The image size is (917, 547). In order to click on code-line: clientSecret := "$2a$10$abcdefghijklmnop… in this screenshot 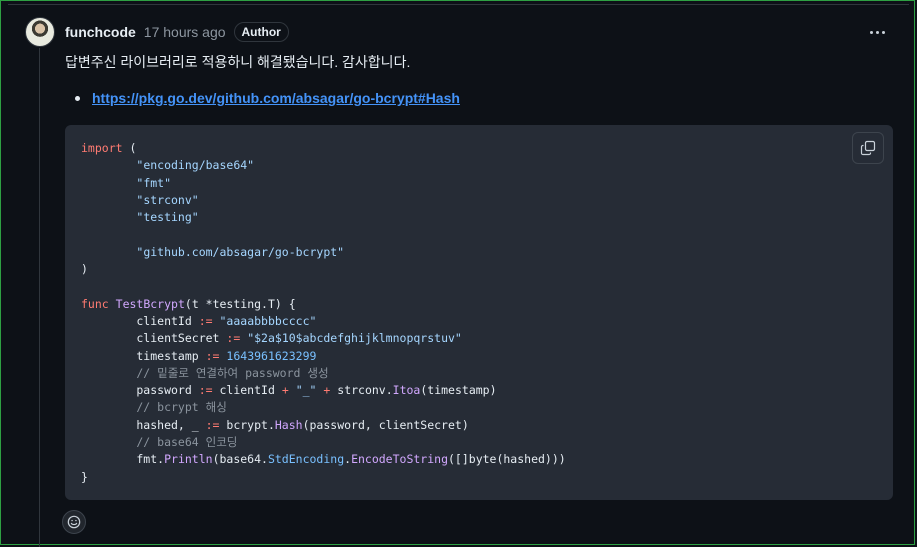, I will do `click(271, 338)`.